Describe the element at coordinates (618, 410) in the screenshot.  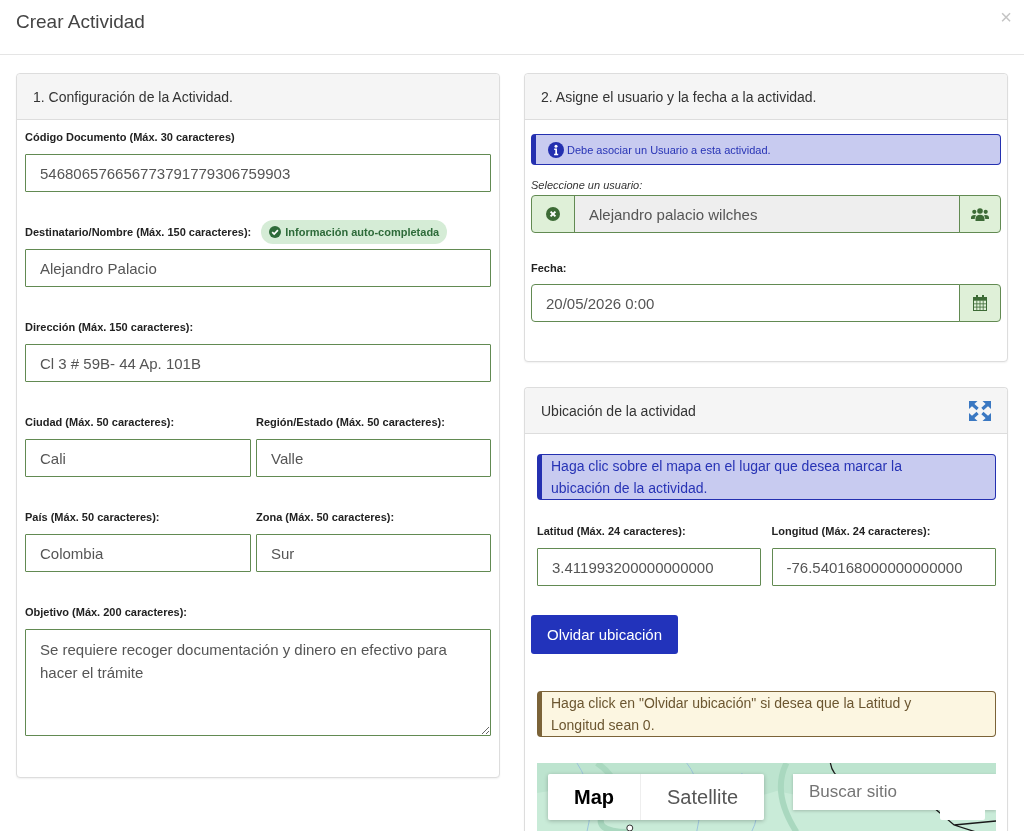
I see `panel-title: Ubicación de la actividad` at that location.